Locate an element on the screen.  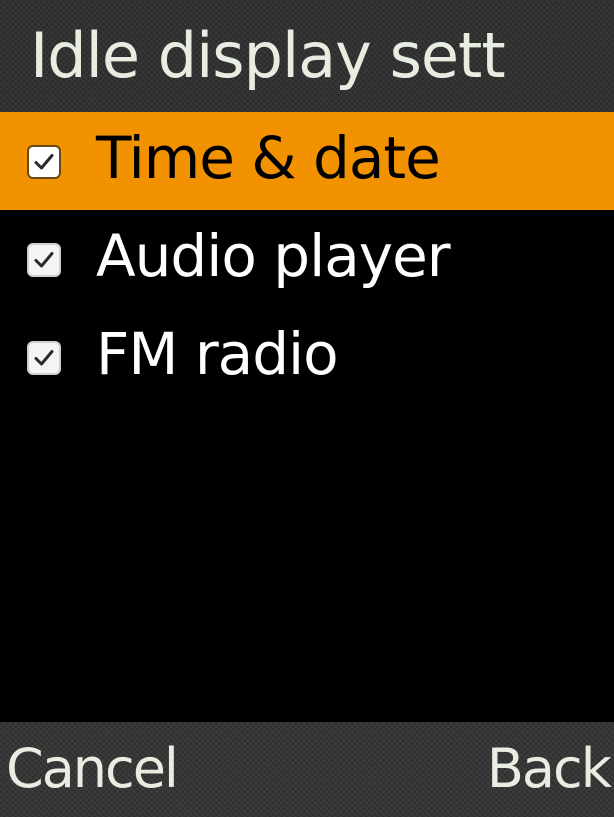
list-item-audio-player: Audio player is located at coordinates (307, 259).